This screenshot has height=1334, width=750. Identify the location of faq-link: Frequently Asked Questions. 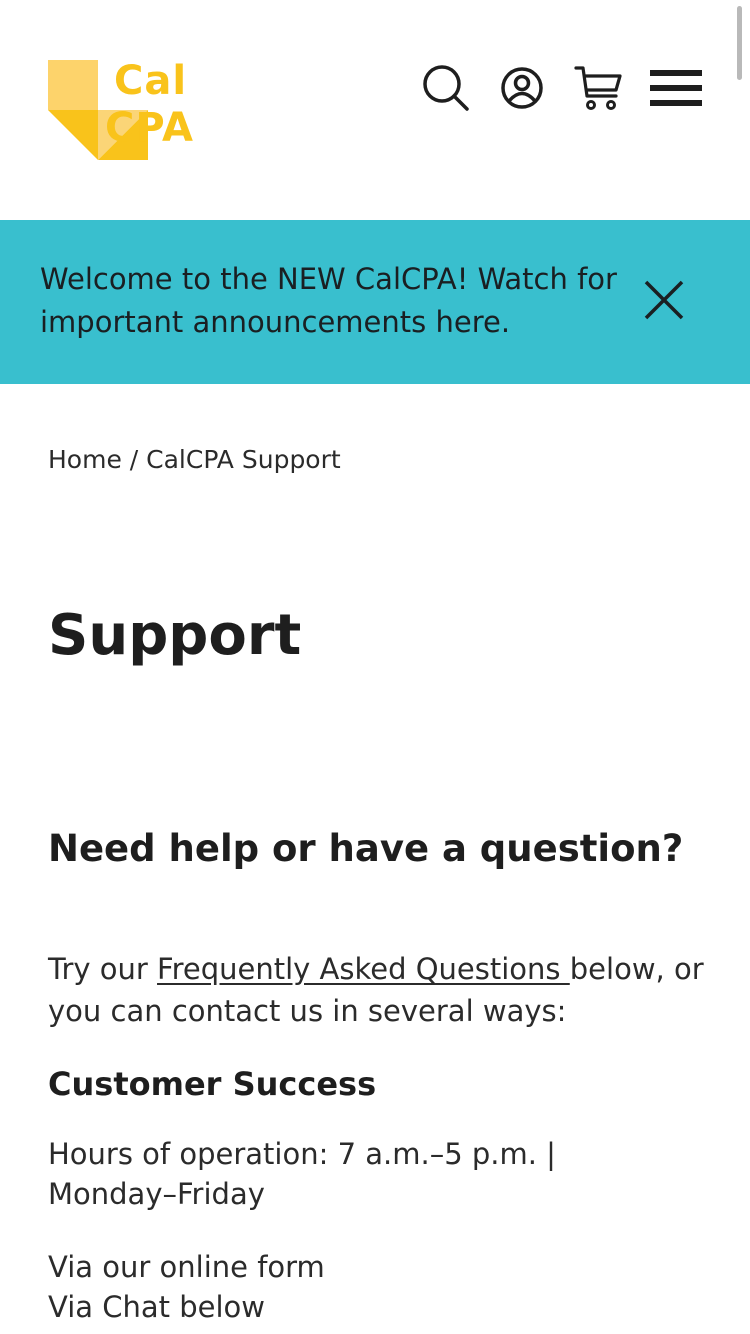
(363, 969).